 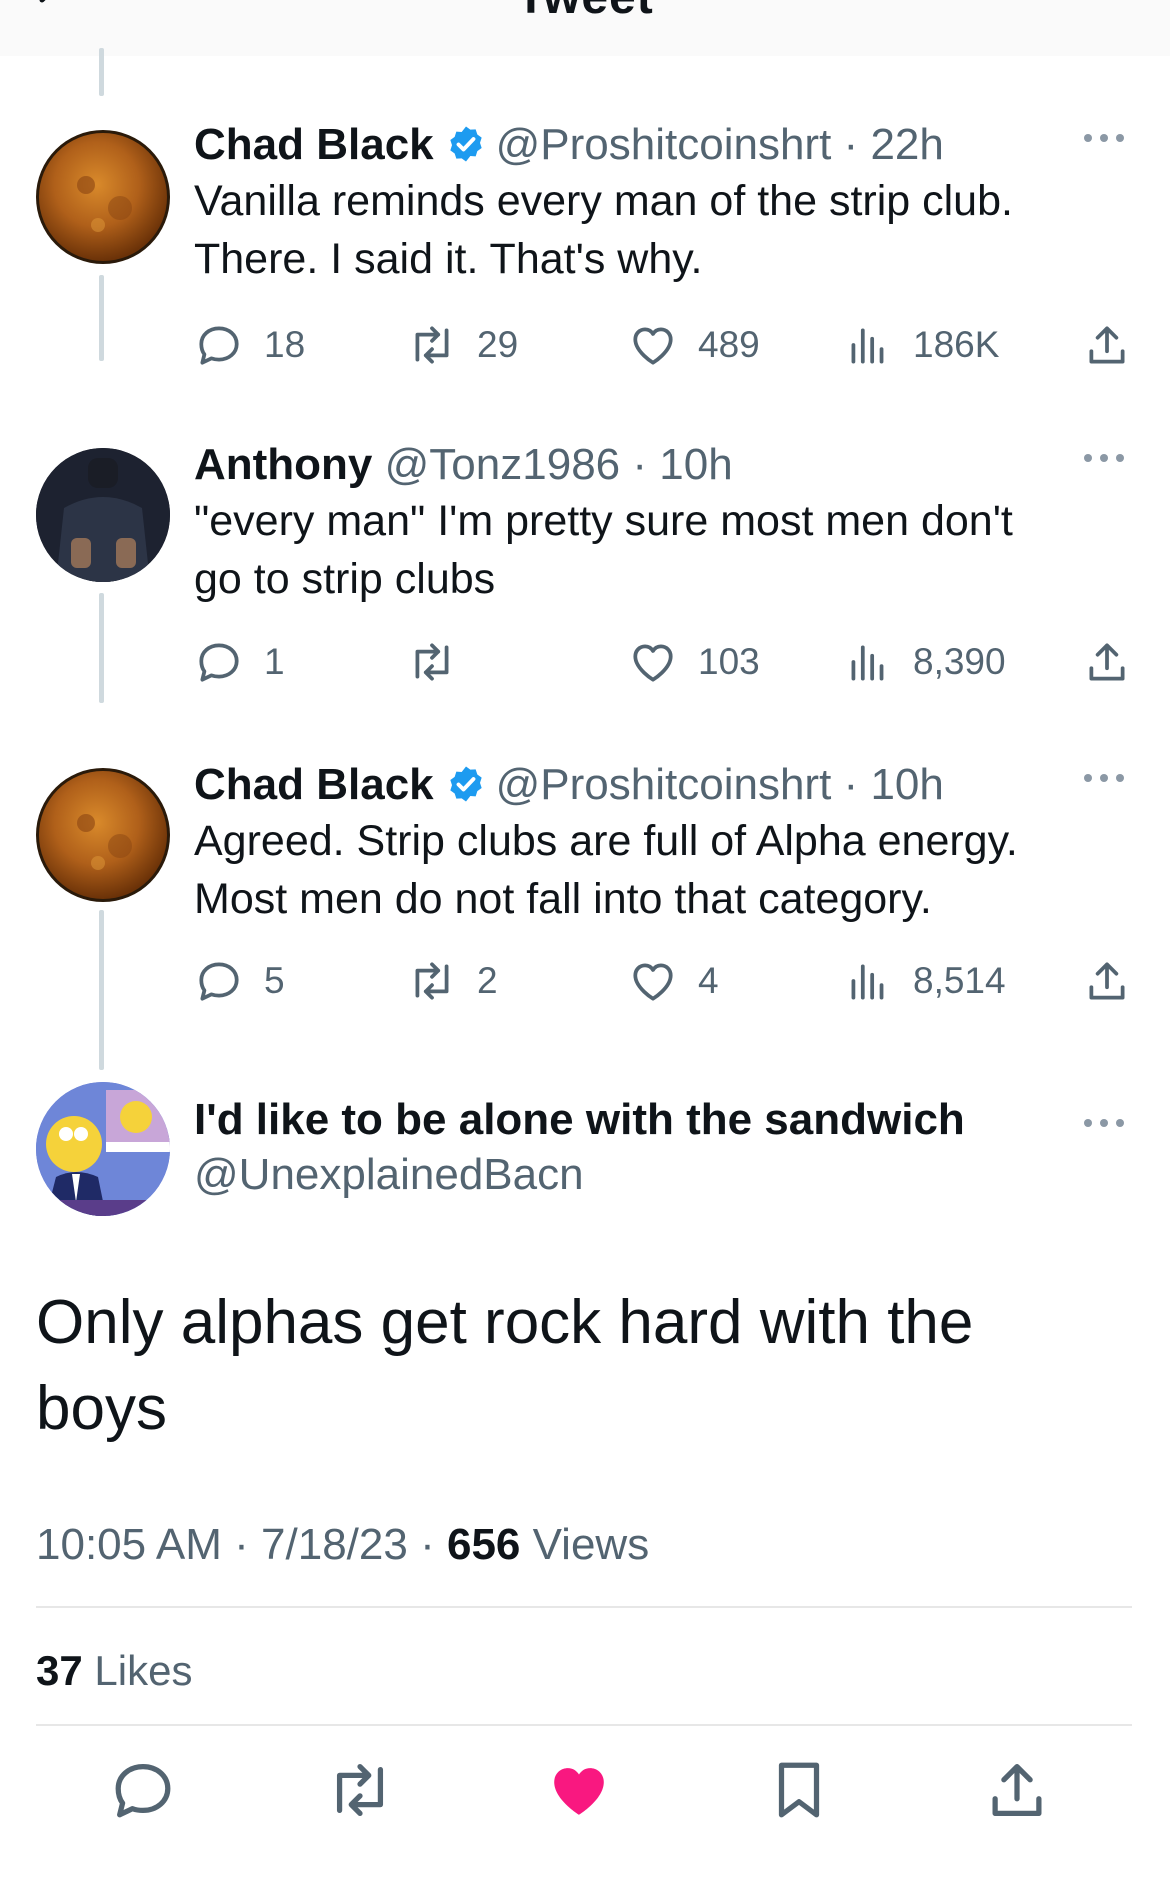 I want to click on views-button: 186K, so click(x=921, y=345).